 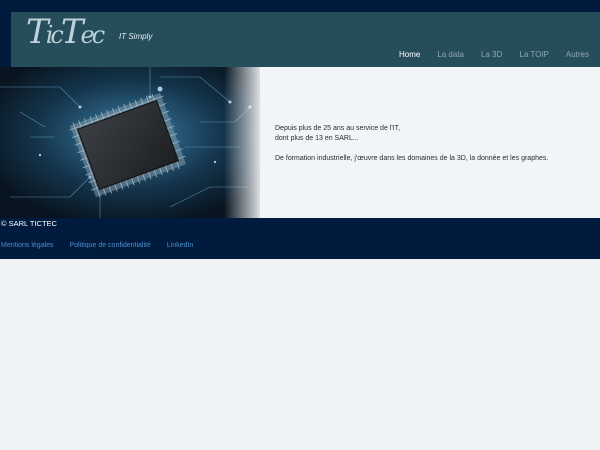 I want to click on hero-chip-image, so click(x=130, y=142).